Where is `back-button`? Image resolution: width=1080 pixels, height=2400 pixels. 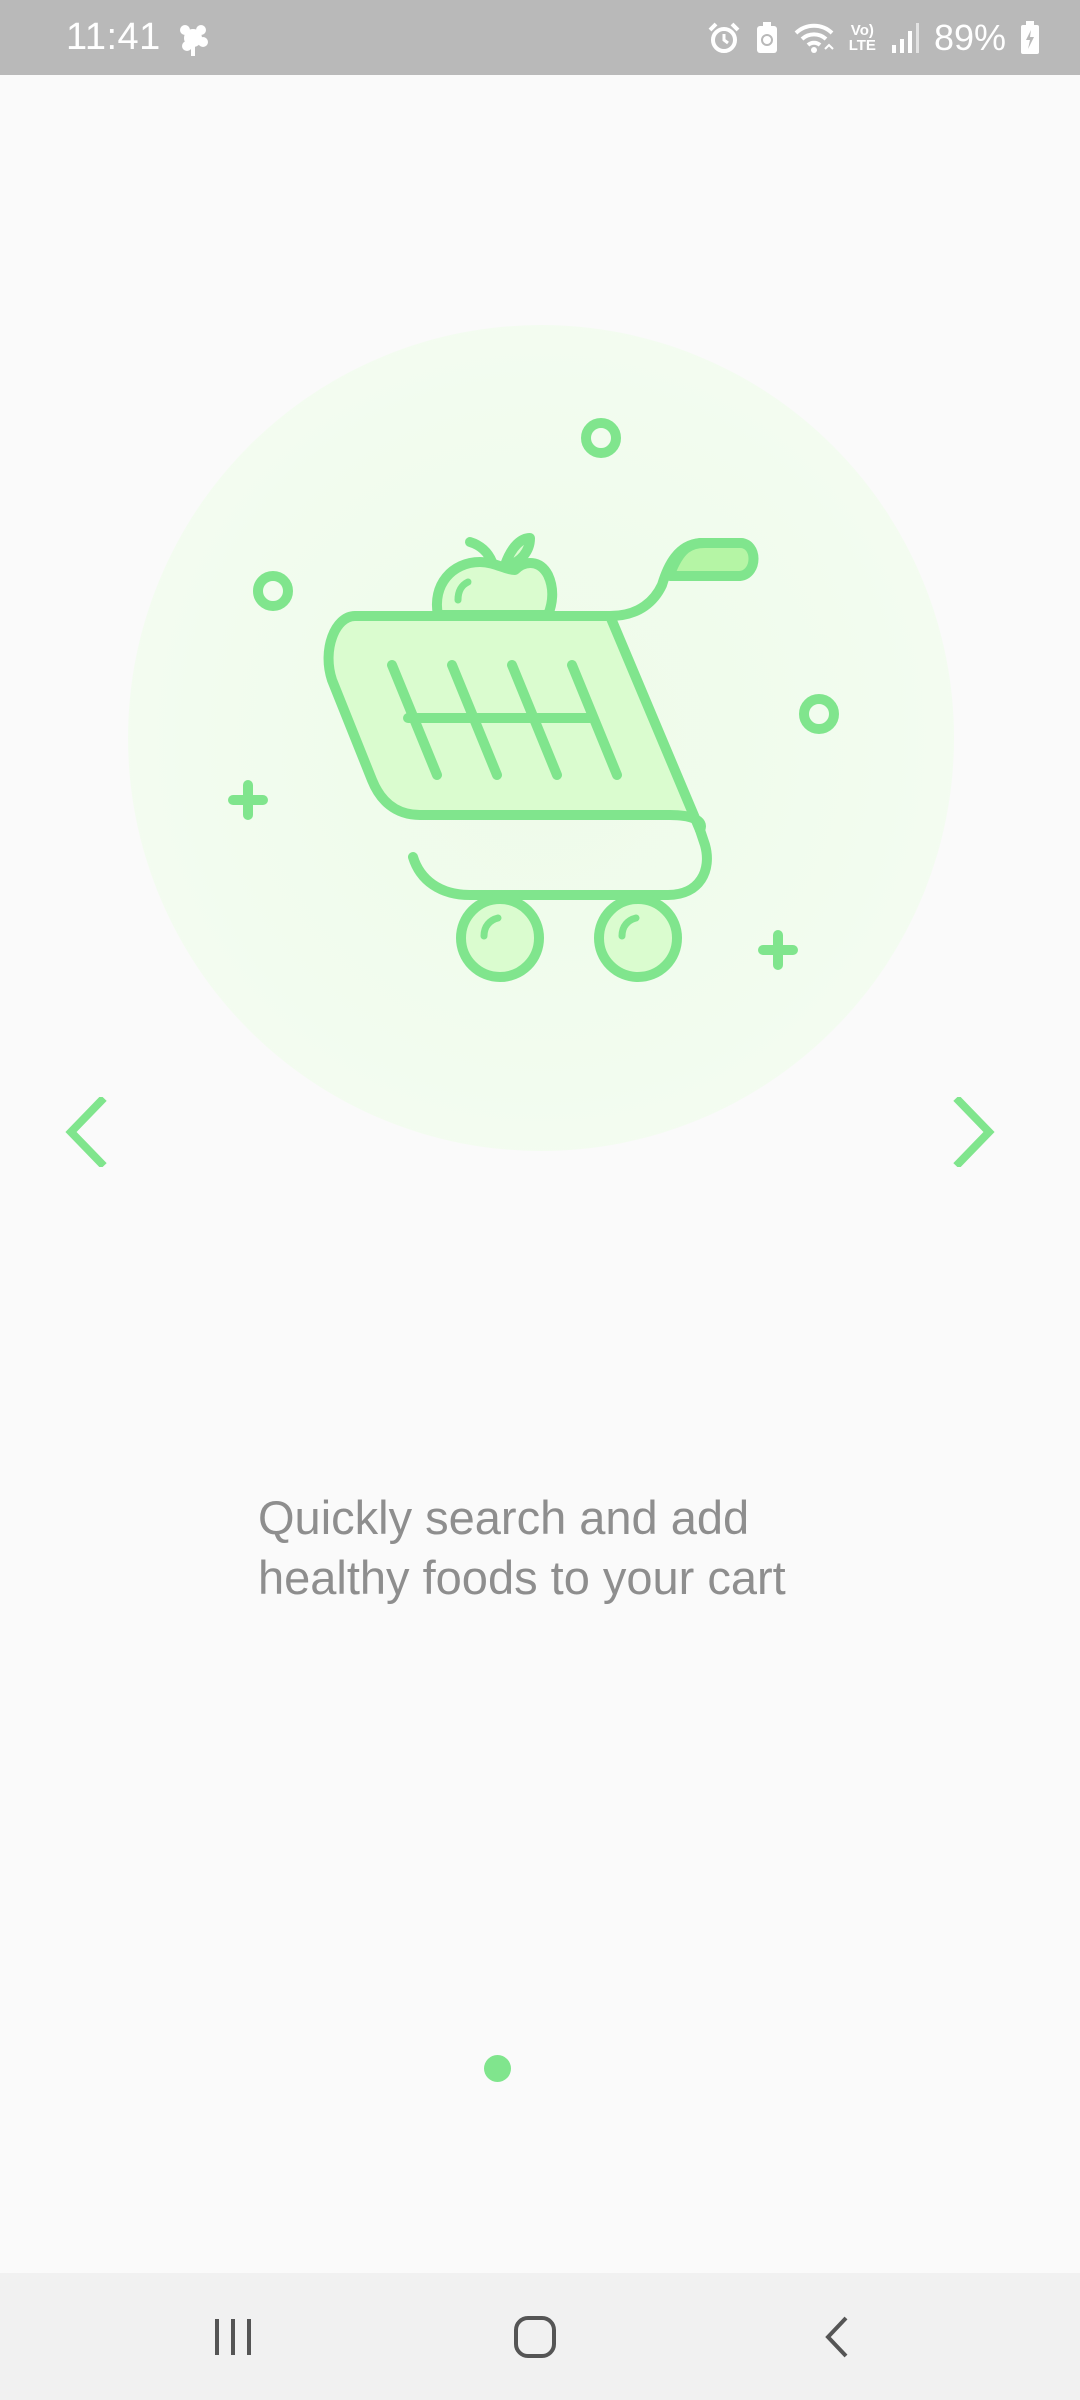 back-button is located at coordinates (837, 2336).